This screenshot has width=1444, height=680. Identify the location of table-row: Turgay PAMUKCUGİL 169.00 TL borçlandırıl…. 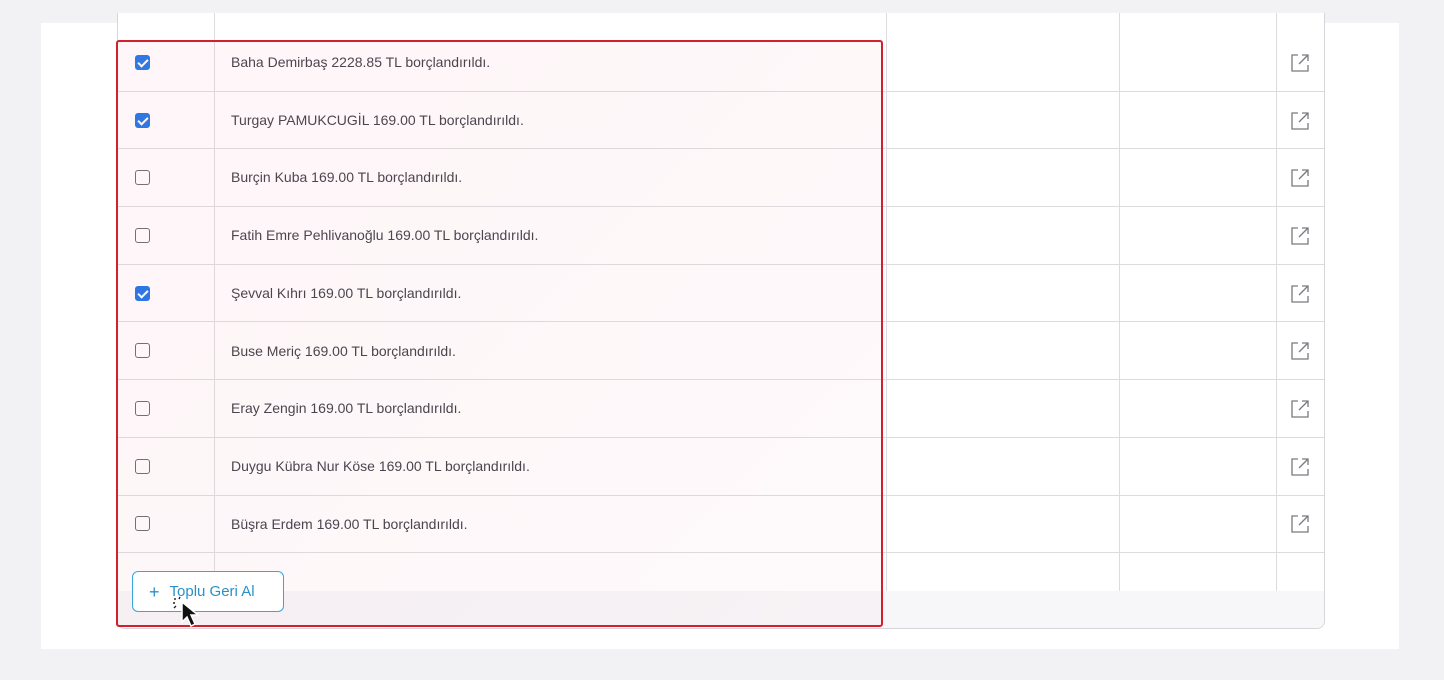
(721, 121).